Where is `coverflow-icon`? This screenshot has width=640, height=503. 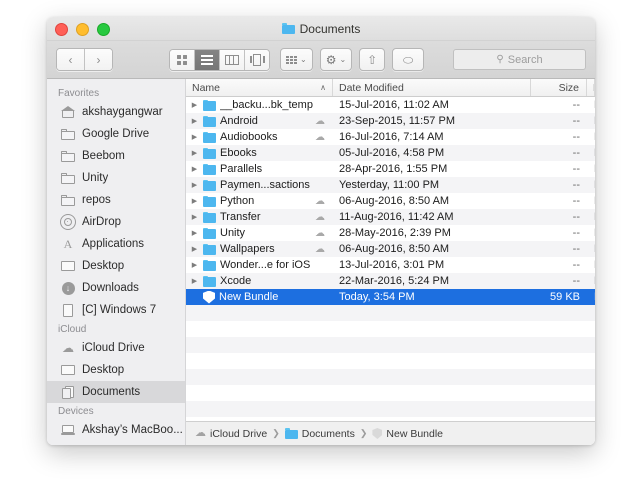
coverflow-icon is located at coordinates (257, 59).